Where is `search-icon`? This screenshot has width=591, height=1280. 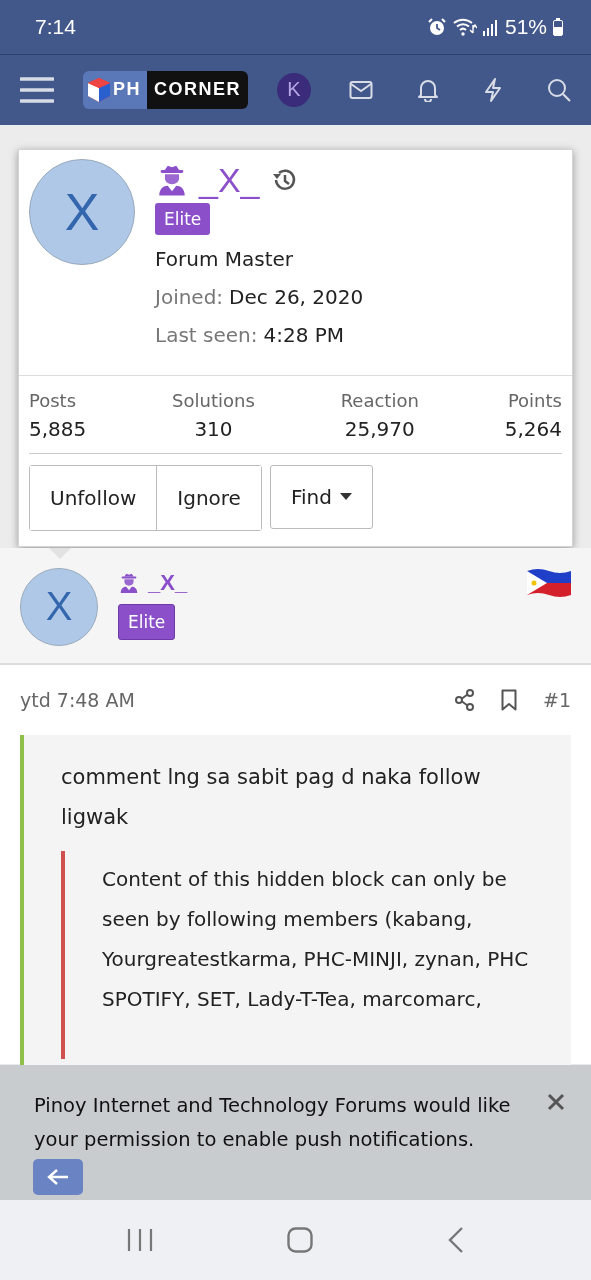 search-icon is located at coordinates (559, 89).